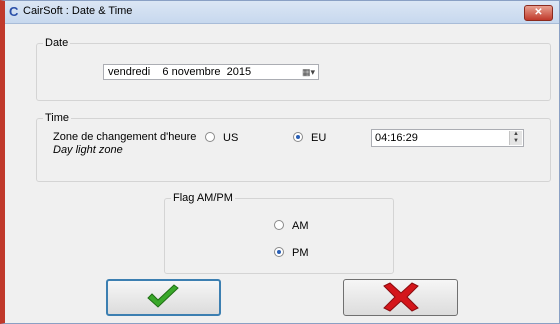 This screenshot has height=324, width=560. What do you see at coordinates (515, 138) in the screenshot?
I see `time-spinner: ▲ ▼` at bounding box center [515, 138].